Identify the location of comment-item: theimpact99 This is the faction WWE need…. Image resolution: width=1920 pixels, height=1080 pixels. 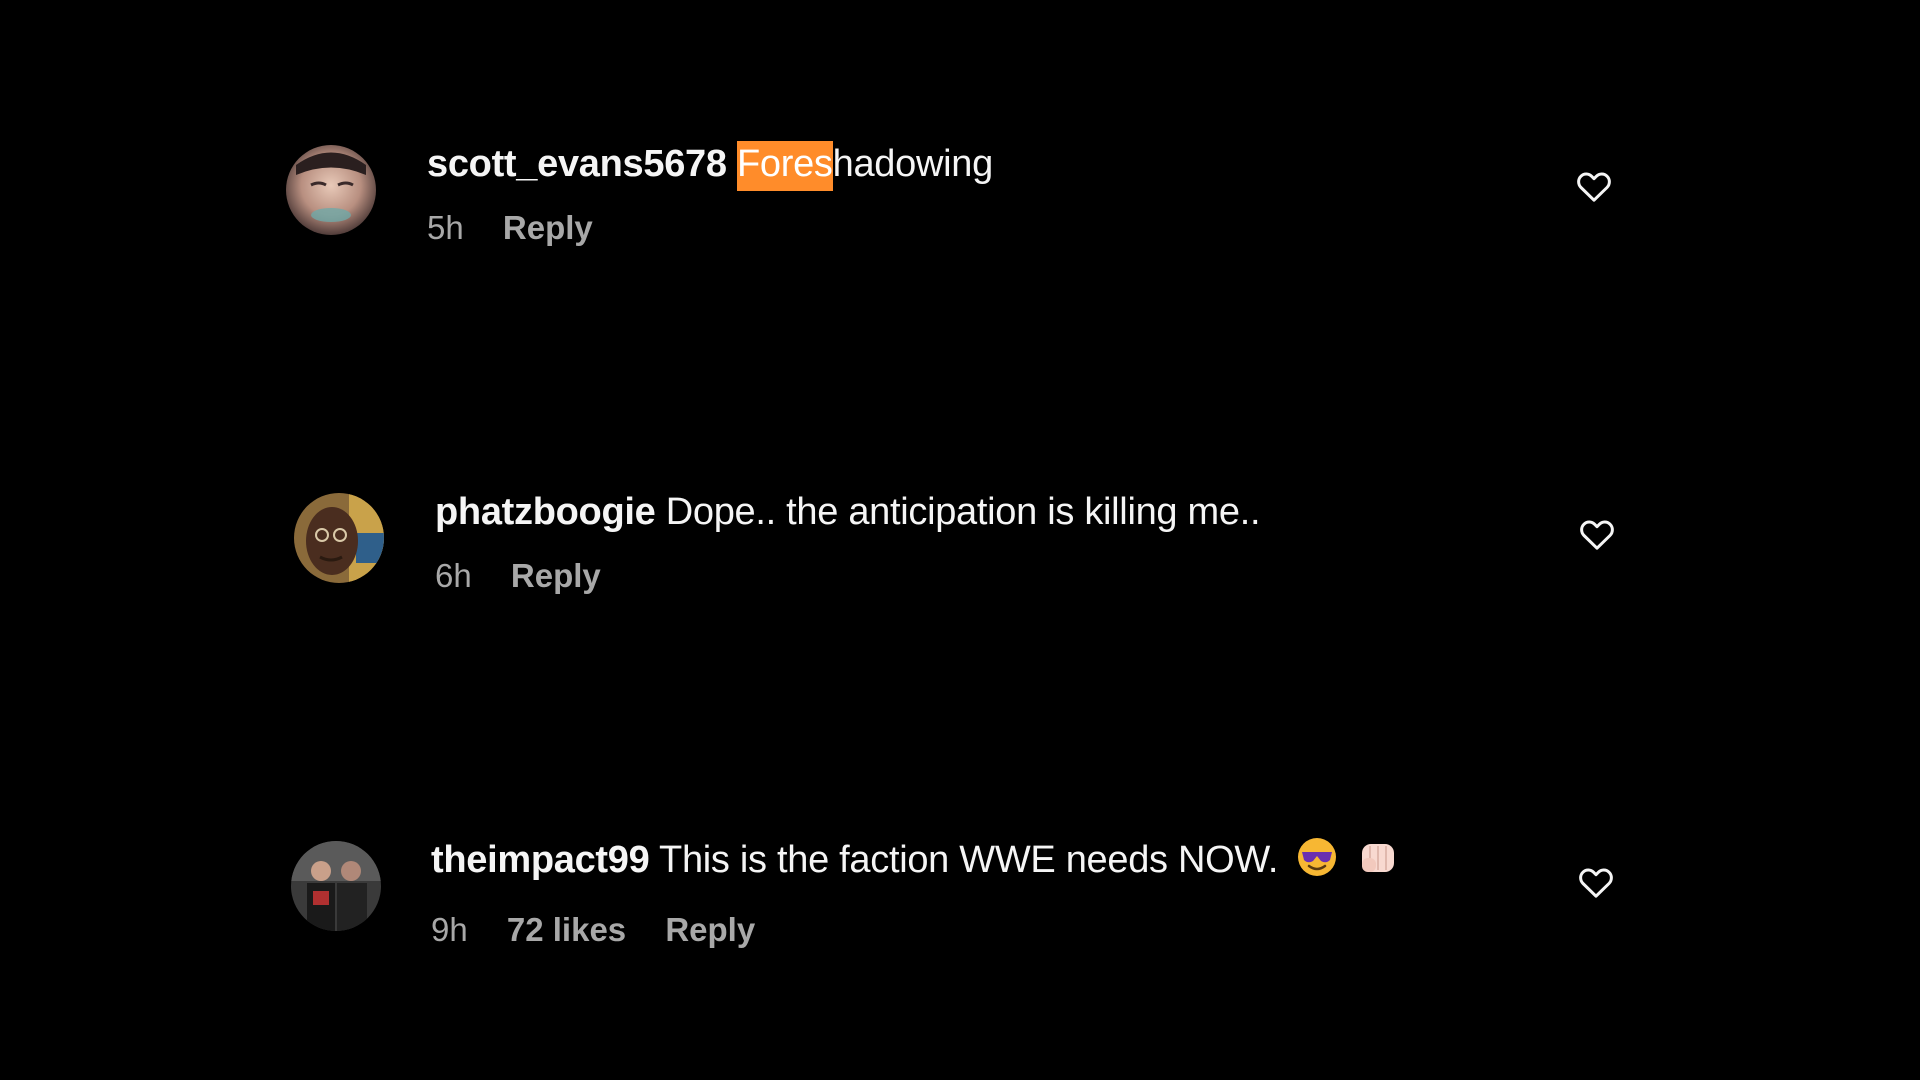
(960, 906).